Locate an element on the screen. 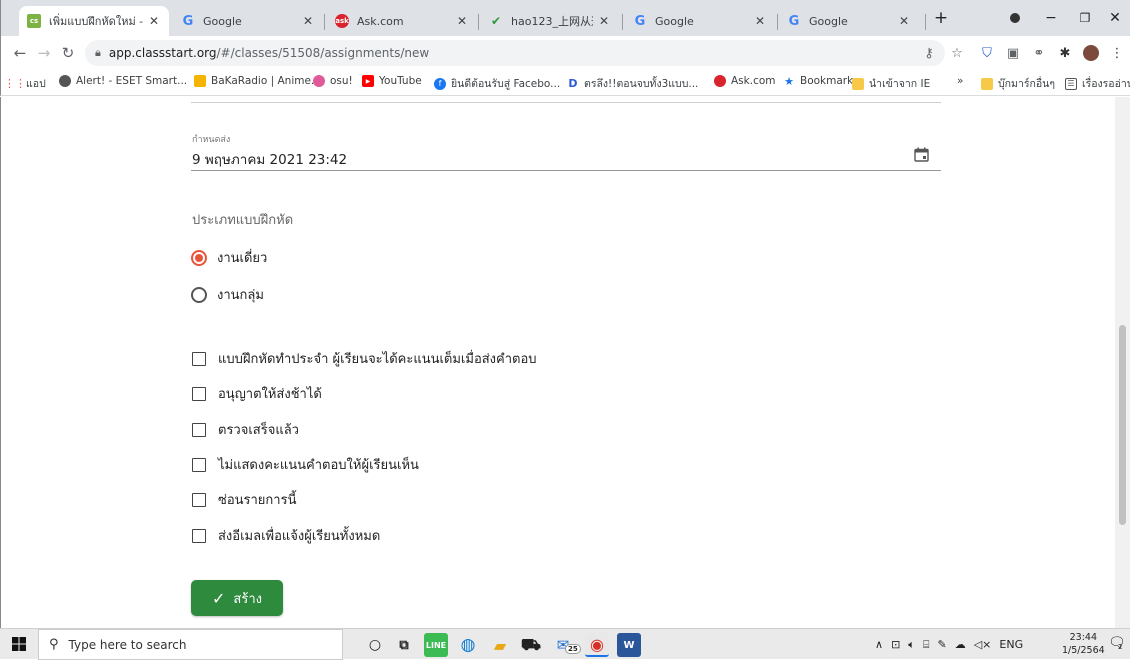 This screenshot has width=1130, height=660. speaker-mute-icon: ◁× is located at coordinates (983, 644).